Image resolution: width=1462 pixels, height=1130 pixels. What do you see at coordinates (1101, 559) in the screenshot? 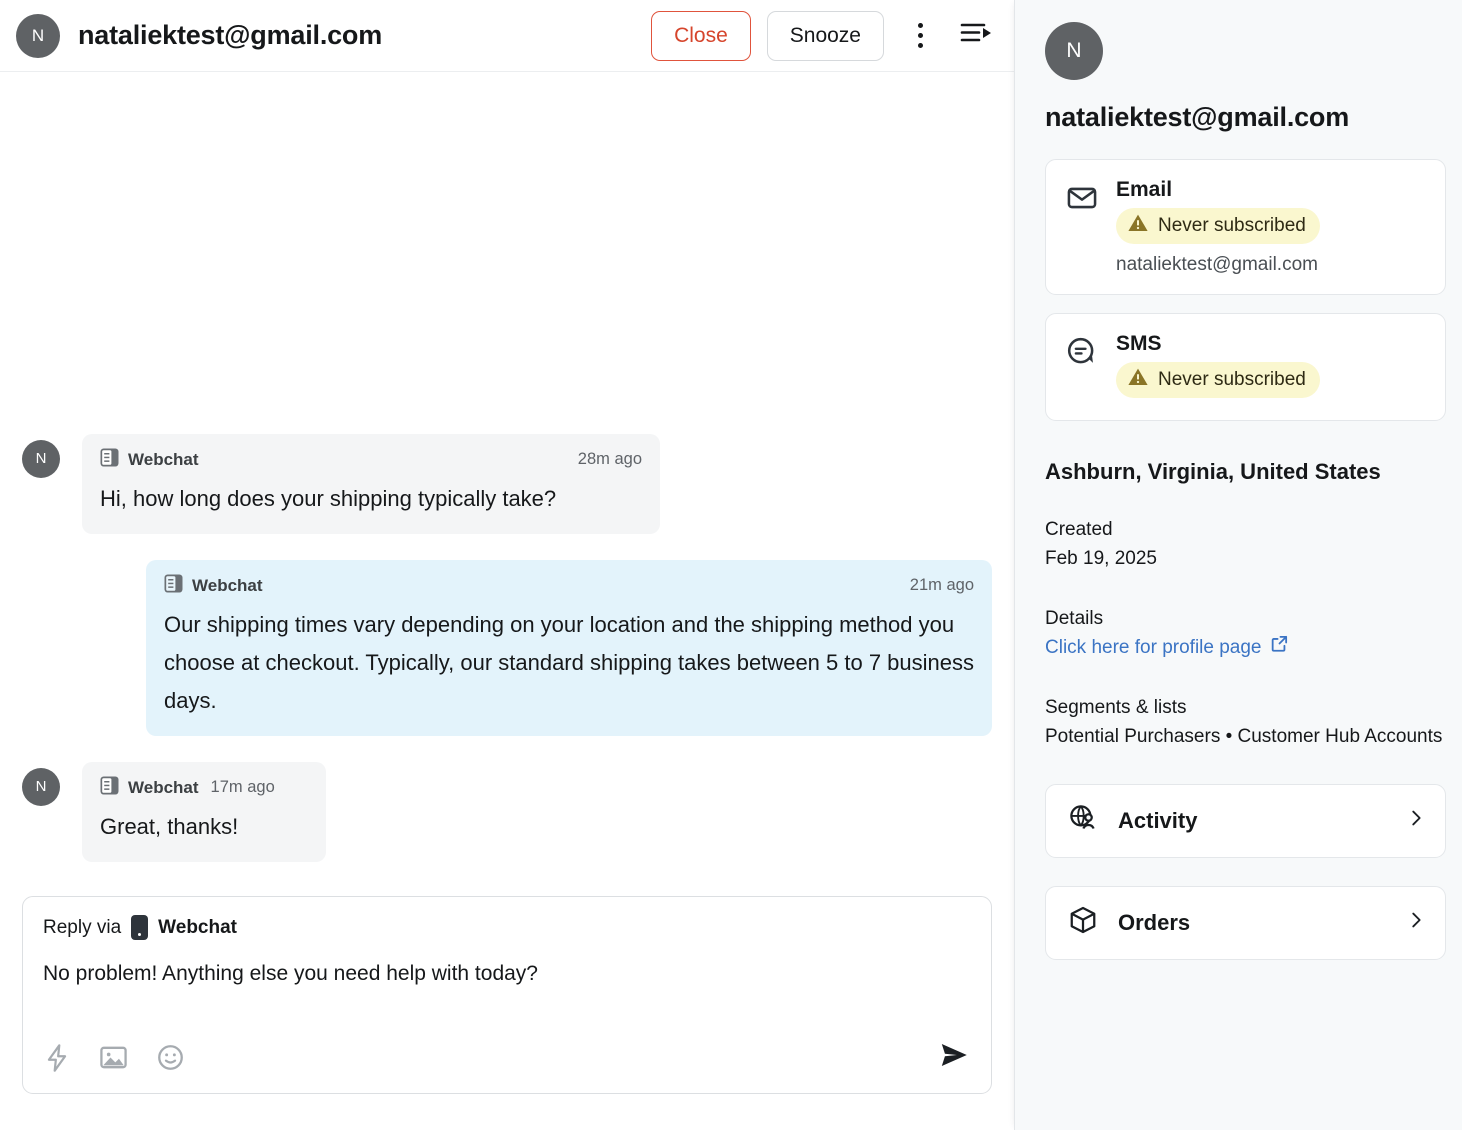
I see `created-value: Feb 19, 2025` at bounding box center [1101, 559].